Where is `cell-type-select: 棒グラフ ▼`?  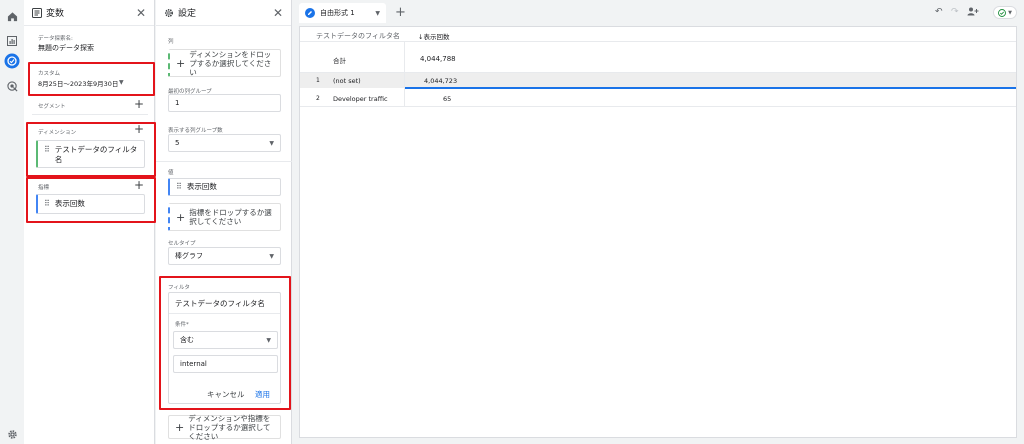 cell-type-select: 棒グラフ ▼ is located at coordinates (224, 256).